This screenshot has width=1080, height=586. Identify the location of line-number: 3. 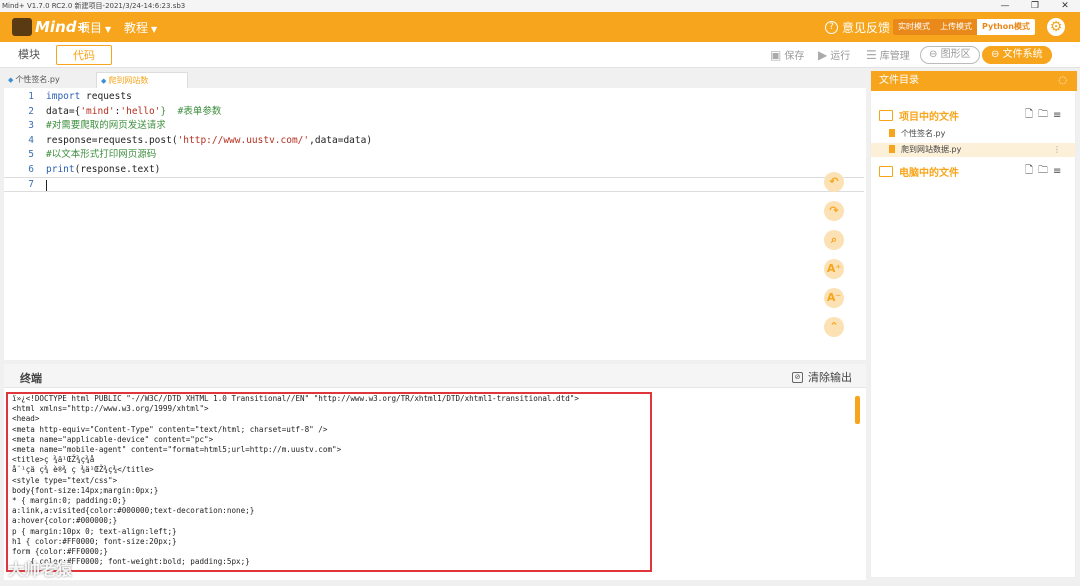
(31, 125).